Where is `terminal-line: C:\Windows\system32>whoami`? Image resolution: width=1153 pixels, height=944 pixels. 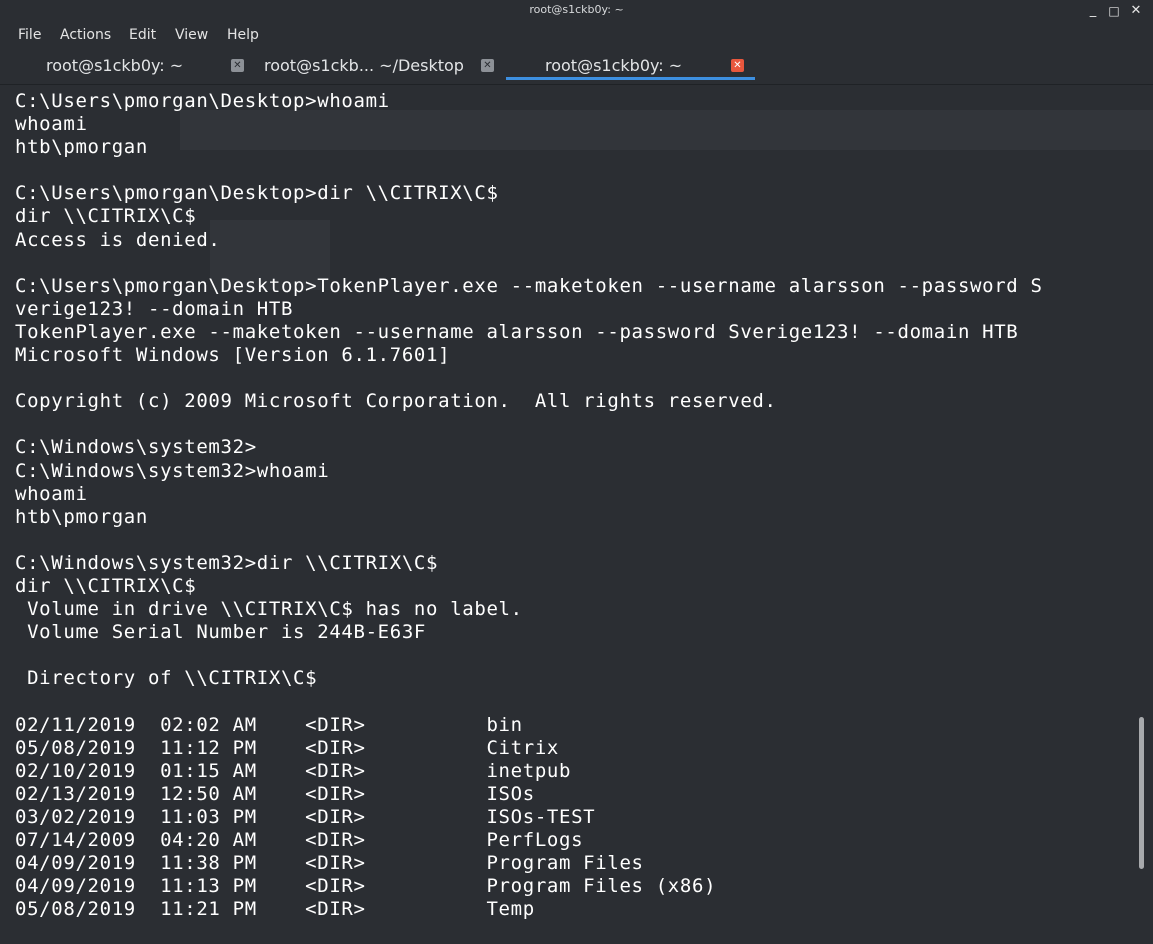
terminal-line: C:\Windows\system32>whoami is located at coordinates (172, 470).